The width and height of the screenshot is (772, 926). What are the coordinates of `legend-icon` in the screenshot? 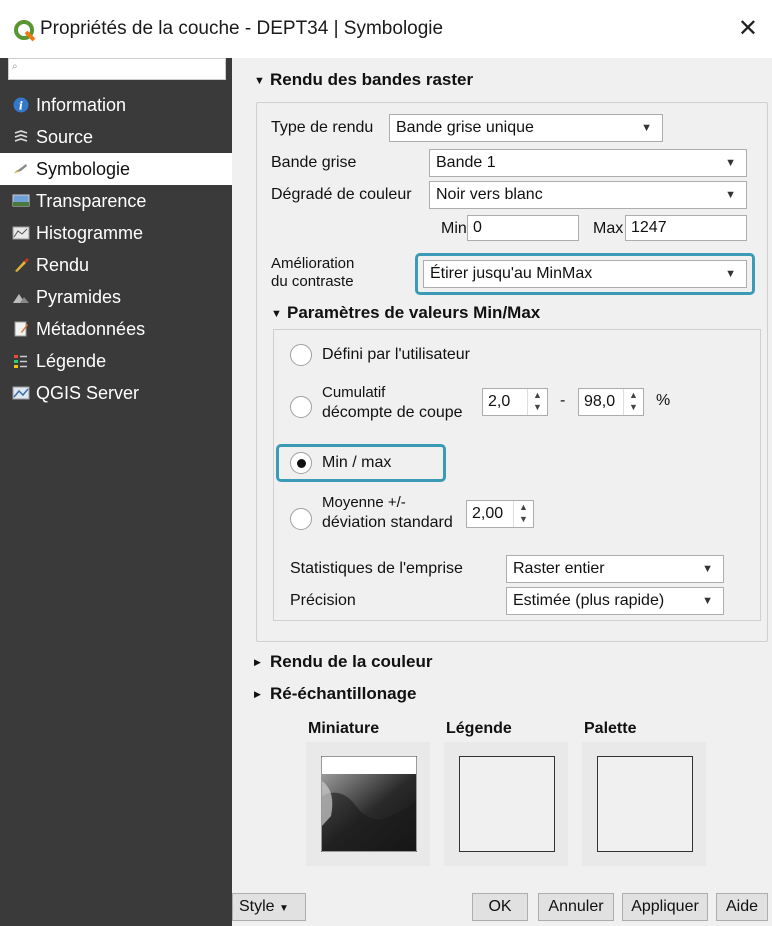 It's located at (20, 361).